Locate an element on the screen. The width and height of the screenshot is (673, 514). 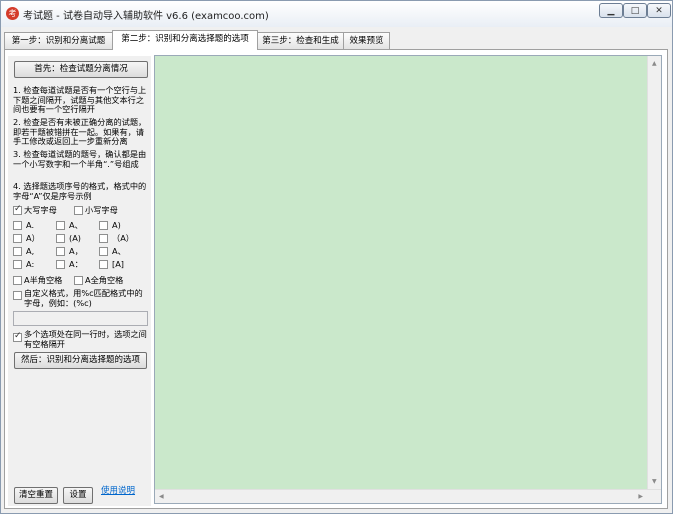
instruction-3: 3. 检查每道试题的题号，确认都是由一个小写数字和一个半角“.”号组成 is located at coordinates (80, 159).